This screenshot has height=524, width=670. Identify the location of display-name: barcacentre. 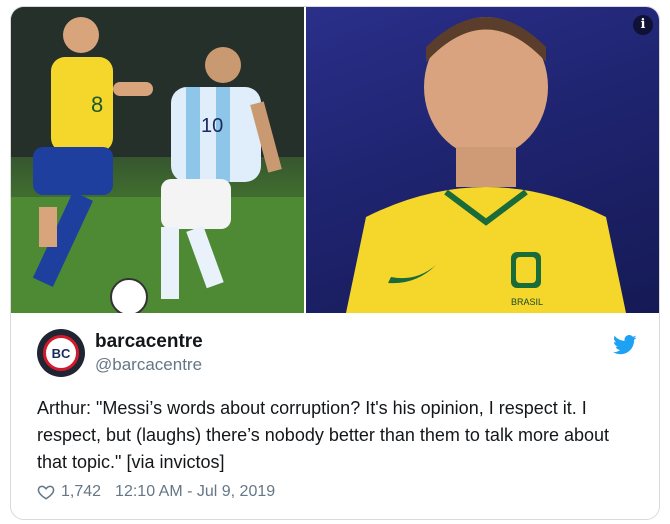
(149, 342).